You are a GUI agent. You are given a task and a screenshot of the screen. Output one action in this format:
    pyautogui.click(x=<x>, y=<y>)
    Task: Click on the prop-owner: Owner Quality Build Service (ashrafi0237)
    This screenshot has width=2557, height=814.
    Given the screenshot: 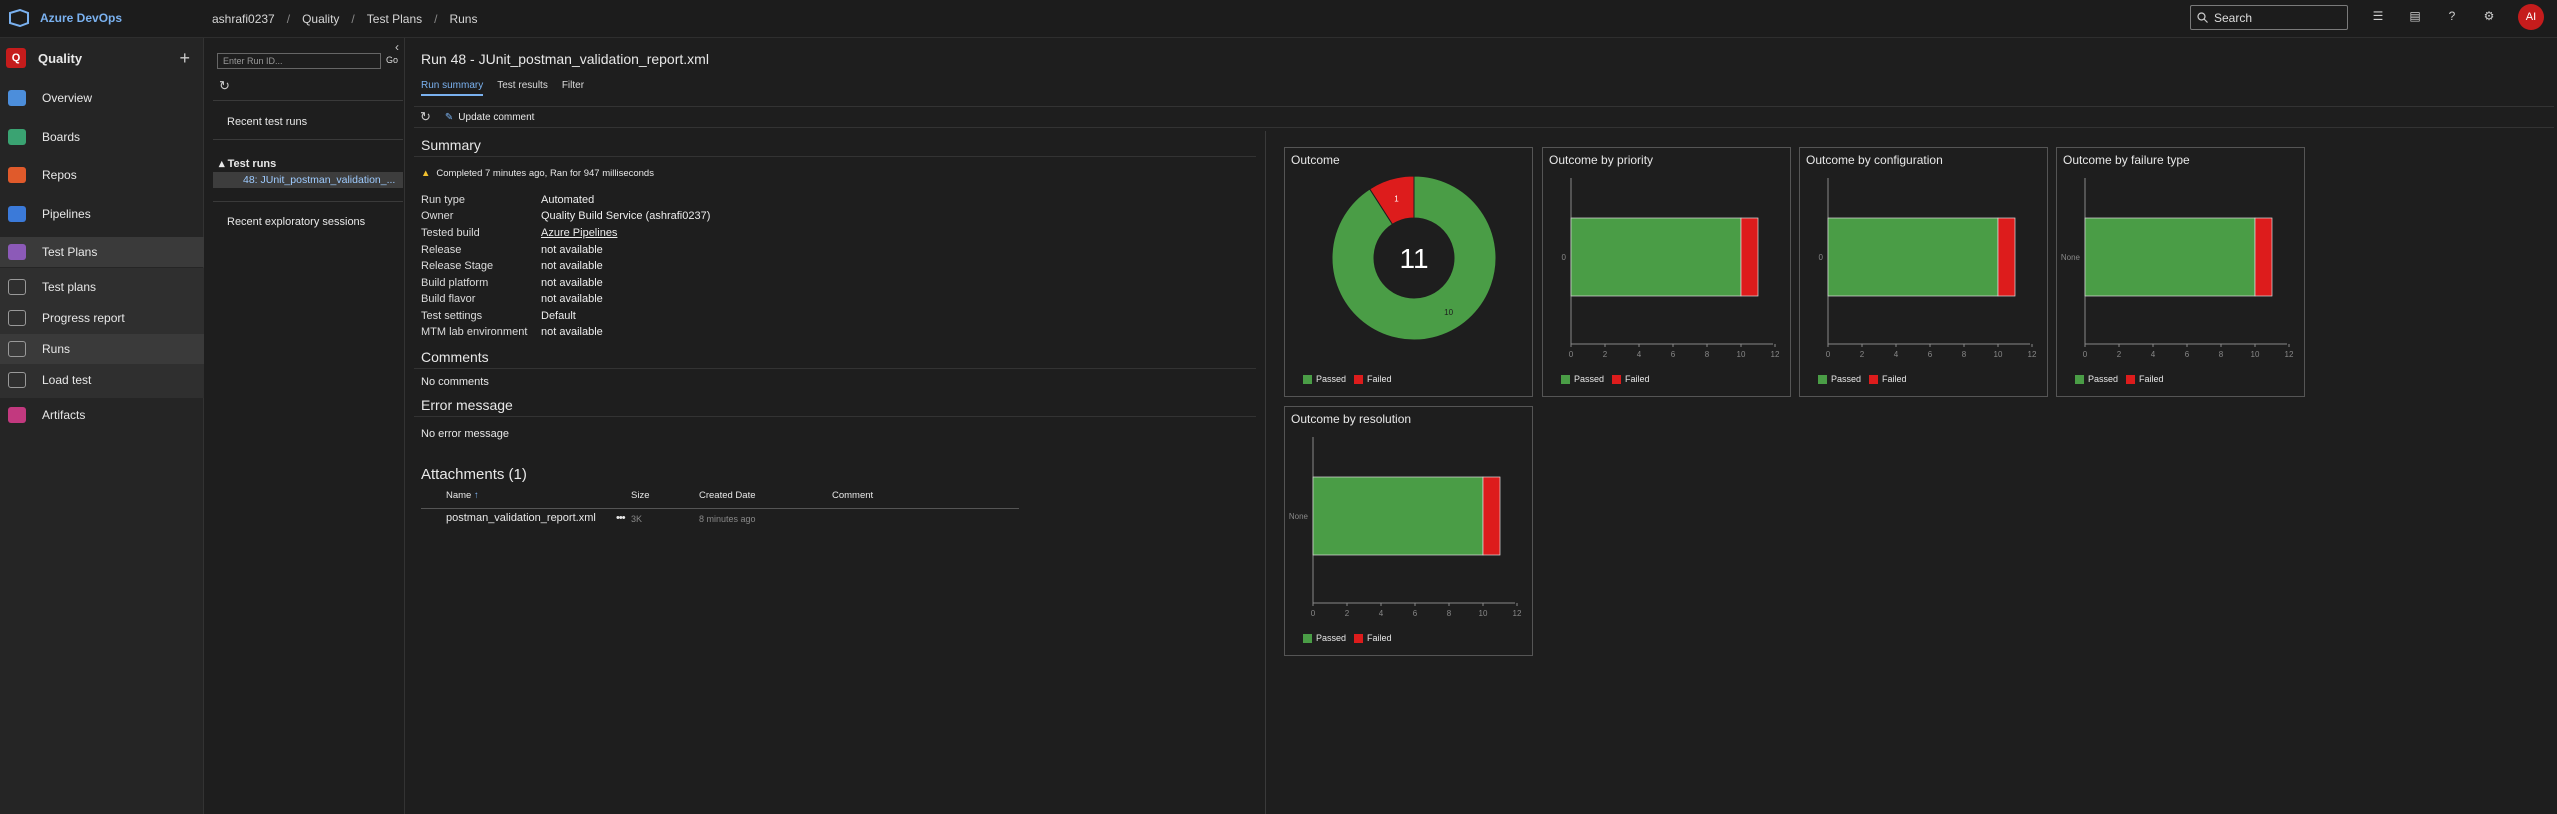 What is the action you would take?
    pyautogui.click(x=565, y=216)
    